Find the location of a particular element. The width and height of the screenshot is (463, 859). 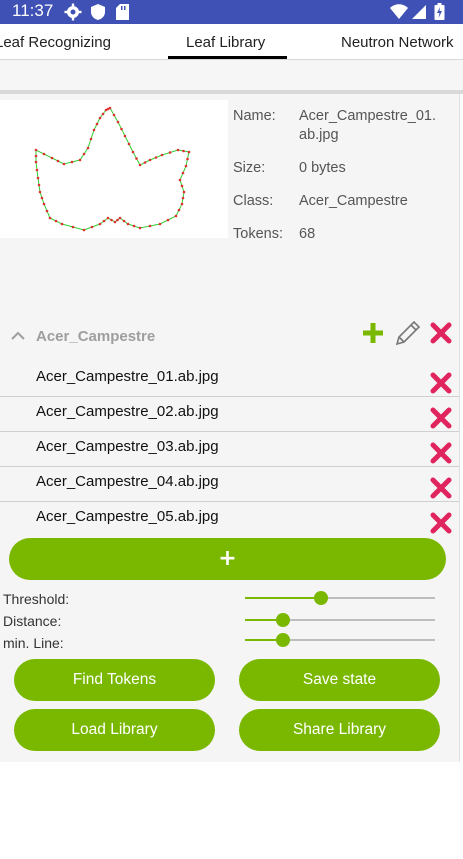

tab-indicator is located at coordinates (227, 57).